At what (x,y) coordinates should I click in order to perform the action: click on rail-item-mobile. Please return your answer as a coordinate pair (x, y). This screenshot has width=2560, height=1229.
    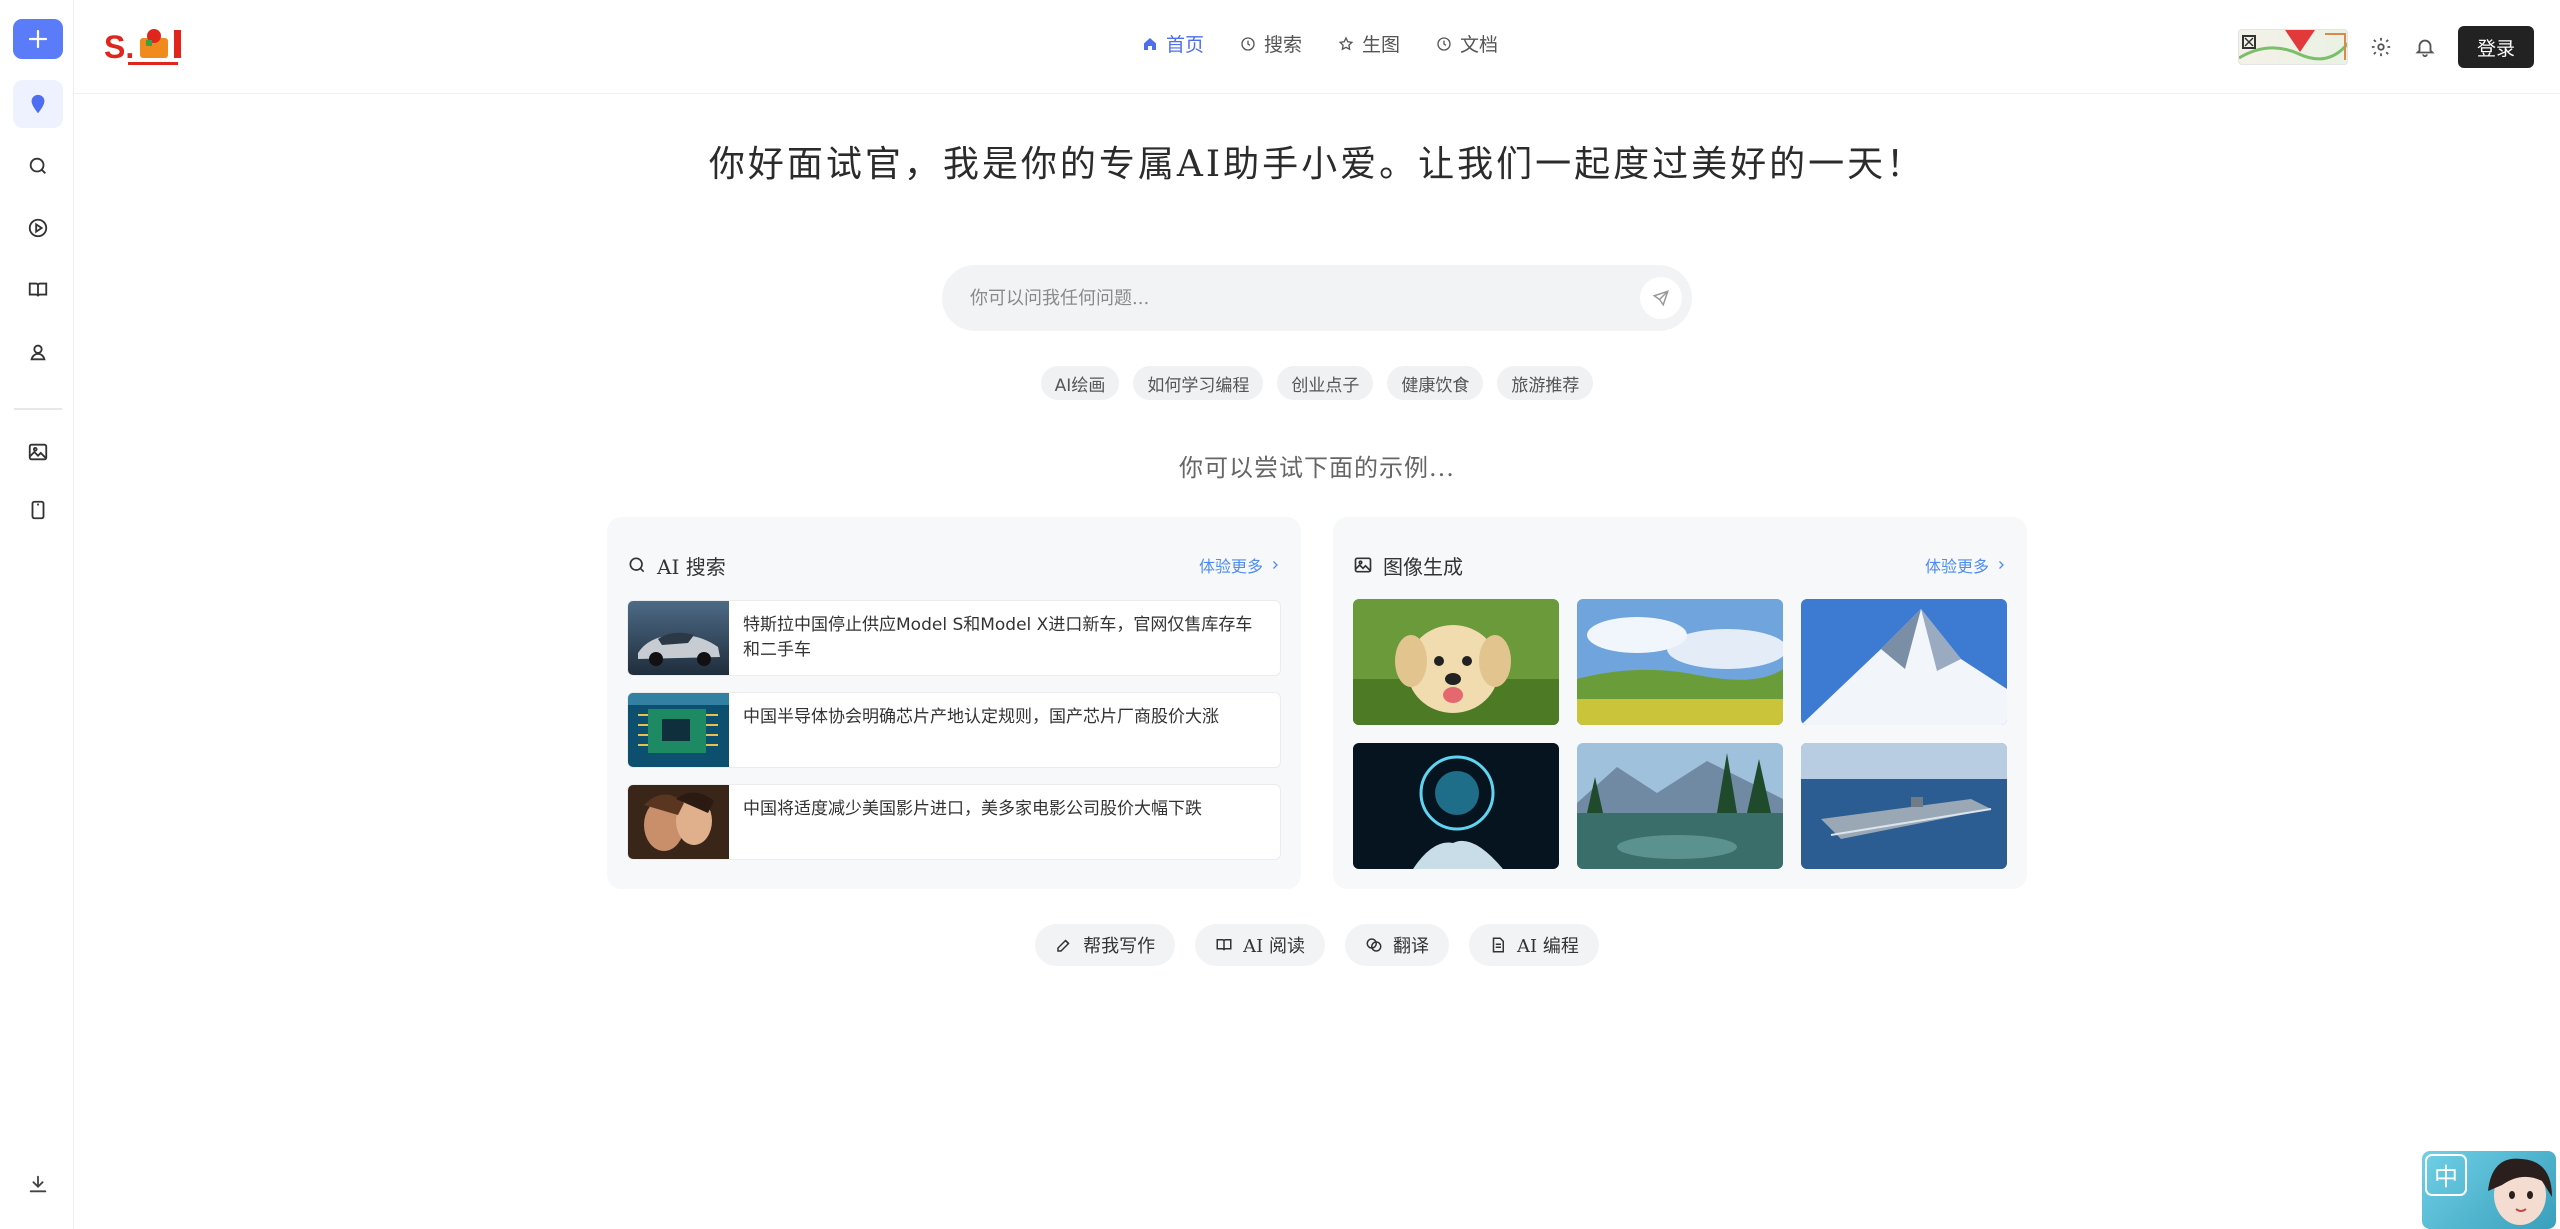
    Looking at the image, I should click on (38, 510).